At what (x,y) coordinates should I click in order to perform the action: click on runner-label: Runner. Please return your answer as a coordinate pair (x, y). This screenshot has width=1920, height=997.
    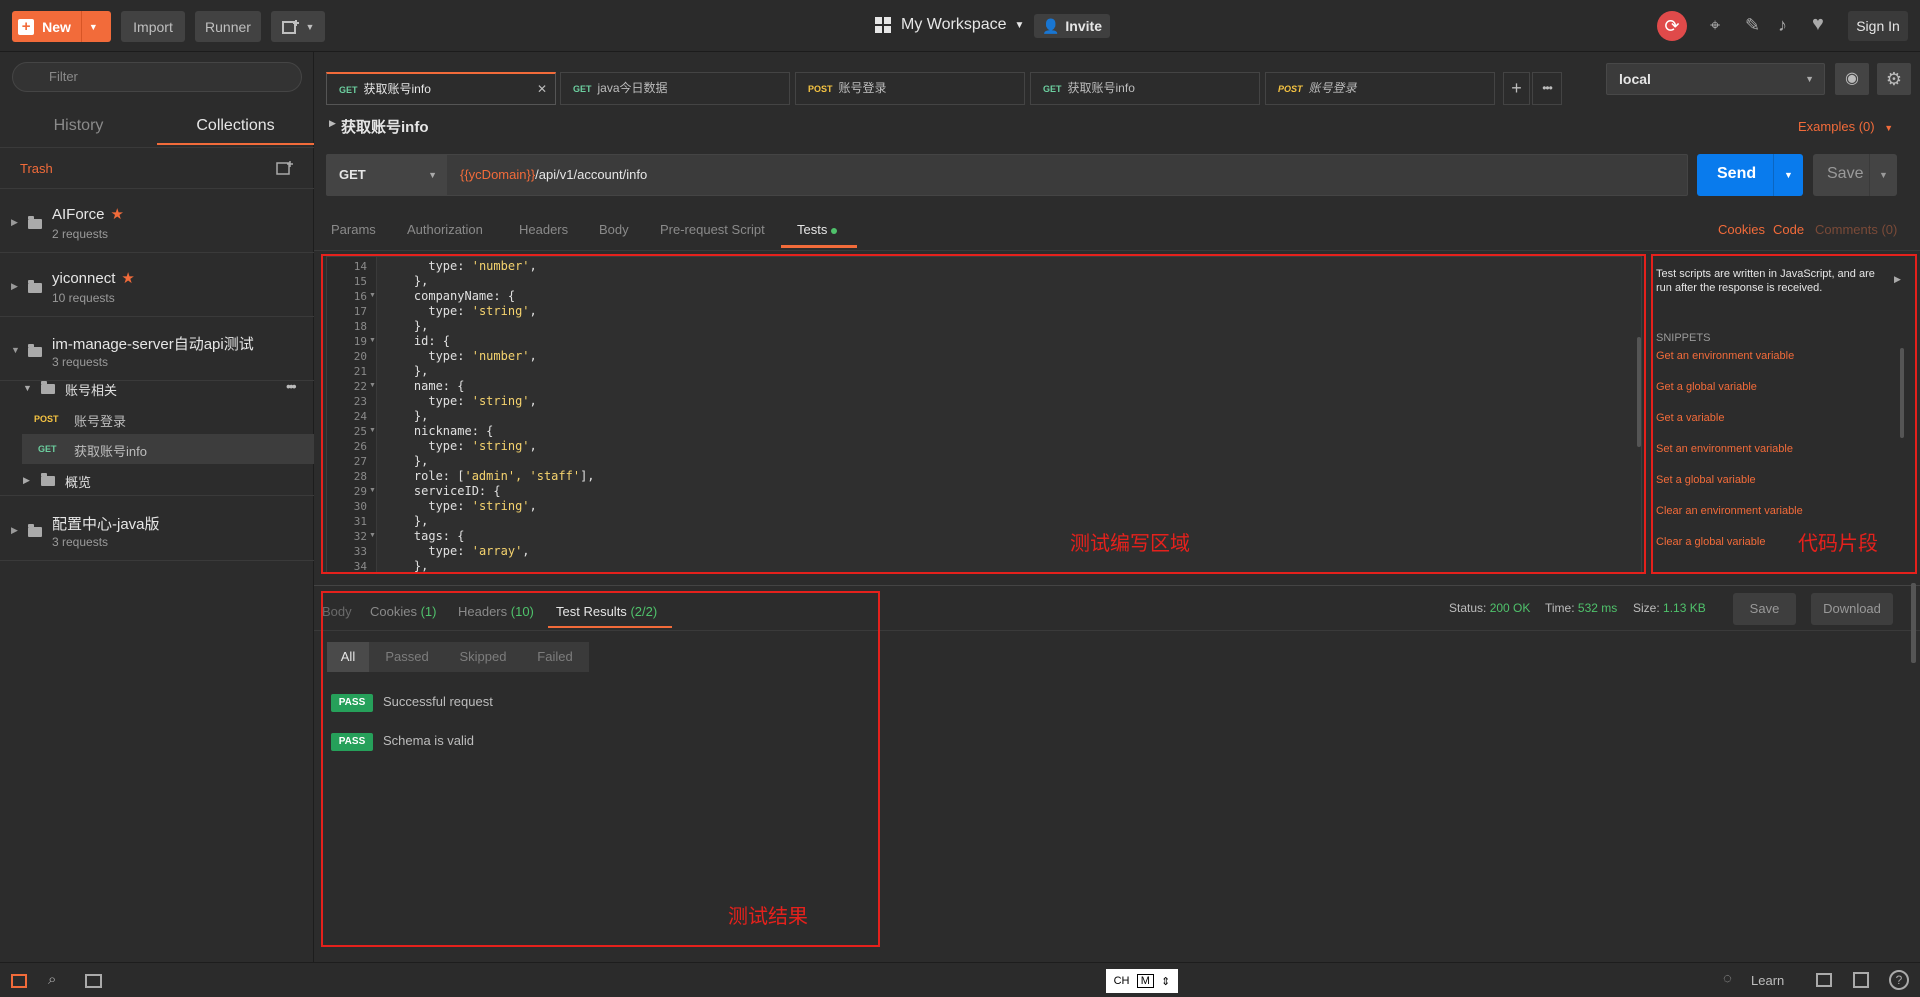
    Looking at the image, I should click on (228, 26).